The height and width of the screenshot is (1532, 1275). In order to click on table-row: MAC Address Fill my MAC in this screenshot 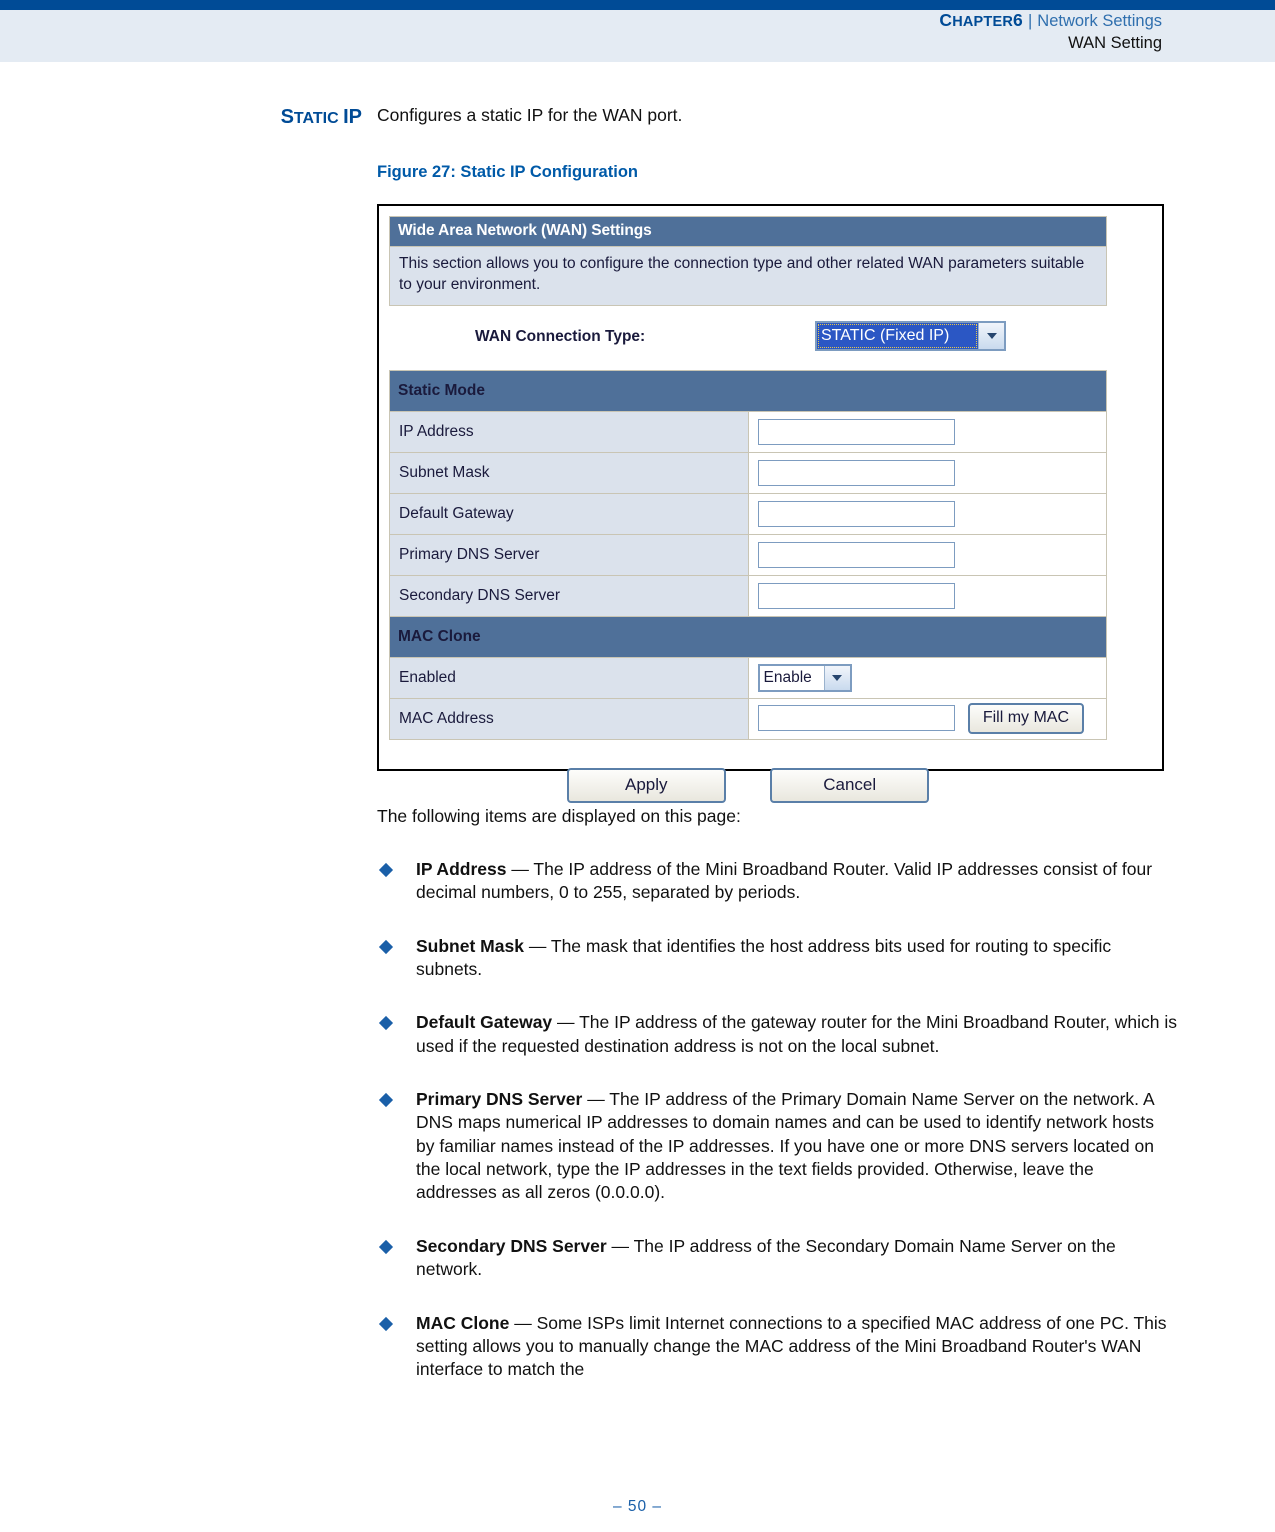, I will do `click(748, 718)`.